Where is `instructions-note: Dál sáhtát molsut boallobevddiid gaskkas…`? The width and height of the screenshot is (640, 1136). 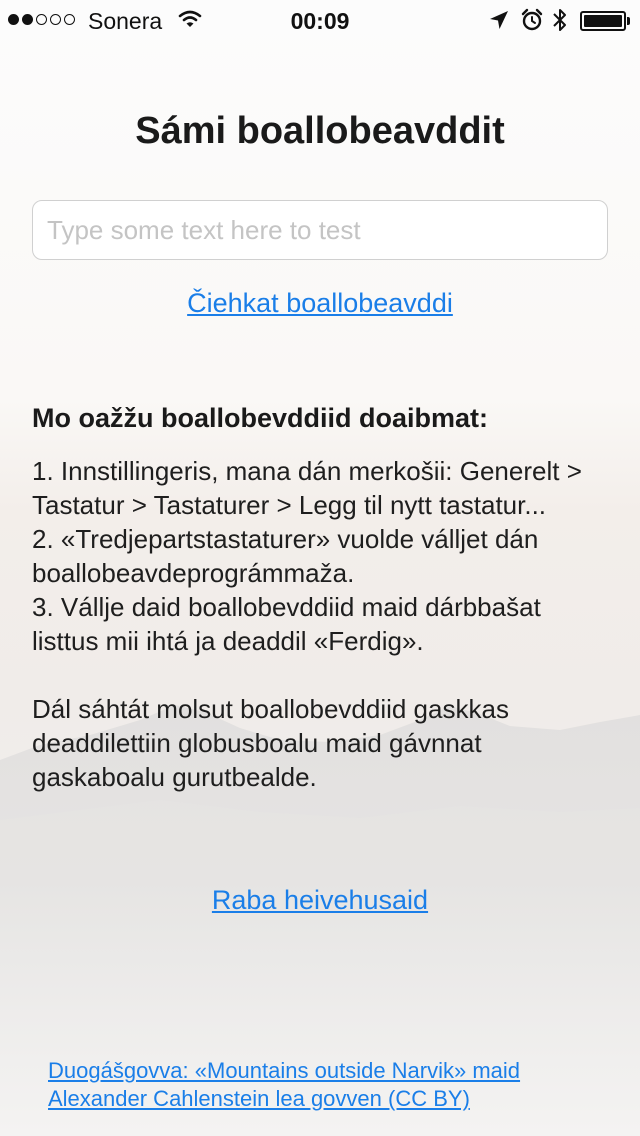 instructions-note: Dál sáhtát molsut boallobevddiid gaskkas… is located at coordinates (270, 743).